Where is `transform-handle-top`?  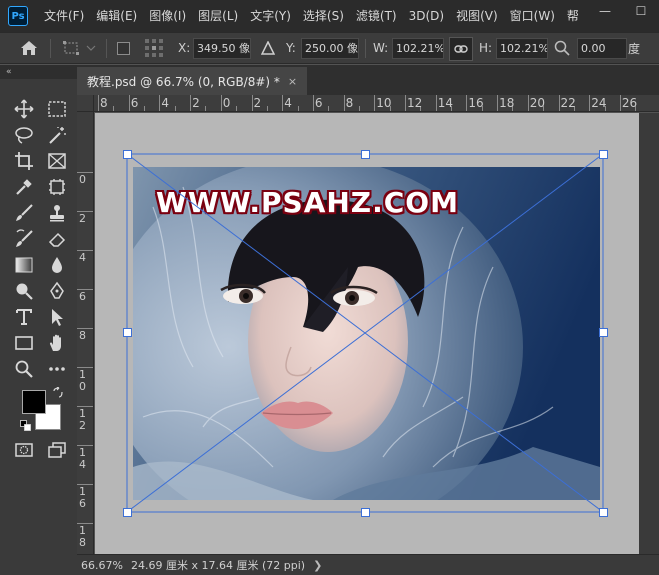
transform-handle-top is located at coordinates (365, 154).